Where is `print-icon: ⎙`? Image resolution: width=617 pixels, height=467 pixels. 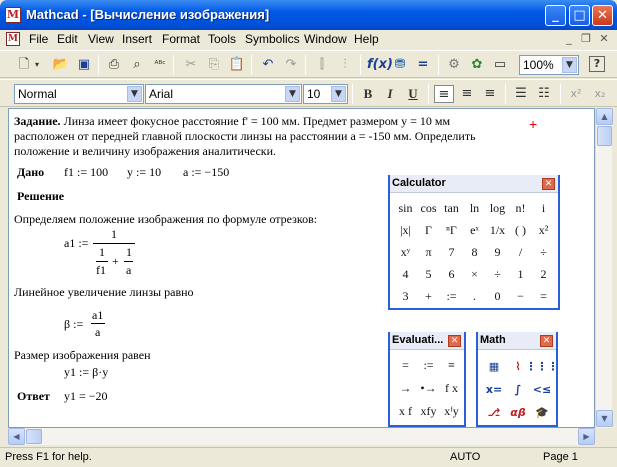 print-icon: ⎙ is located at coordinates (114, 65).